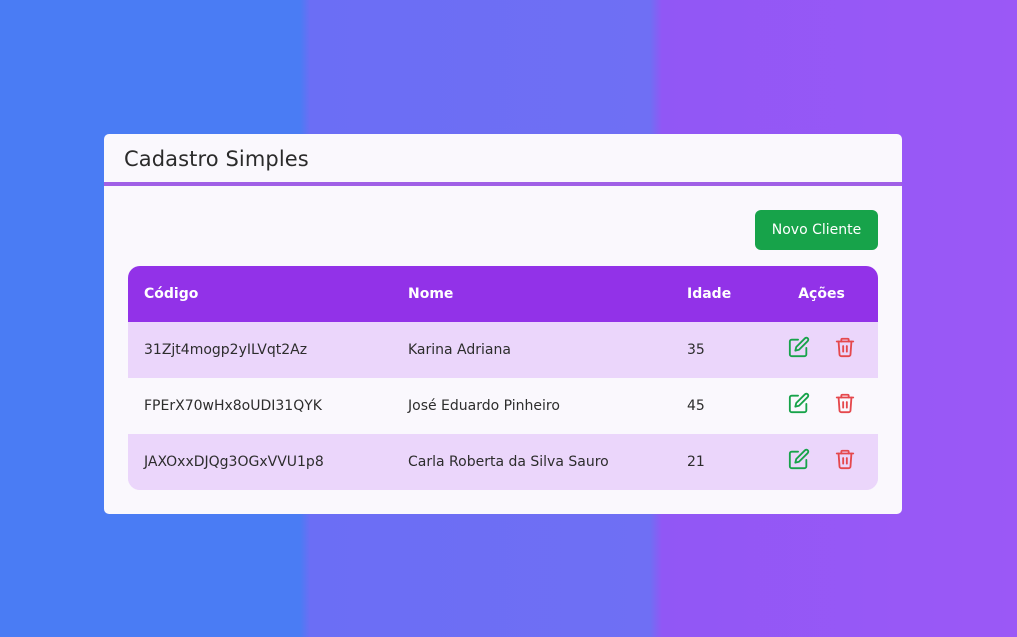  What do you see at coordinates (226, 350) in the screenshot?
I see `cell-code: 31Zjt4mogp2yILVqt2Az` at bounding box center [226, 350].